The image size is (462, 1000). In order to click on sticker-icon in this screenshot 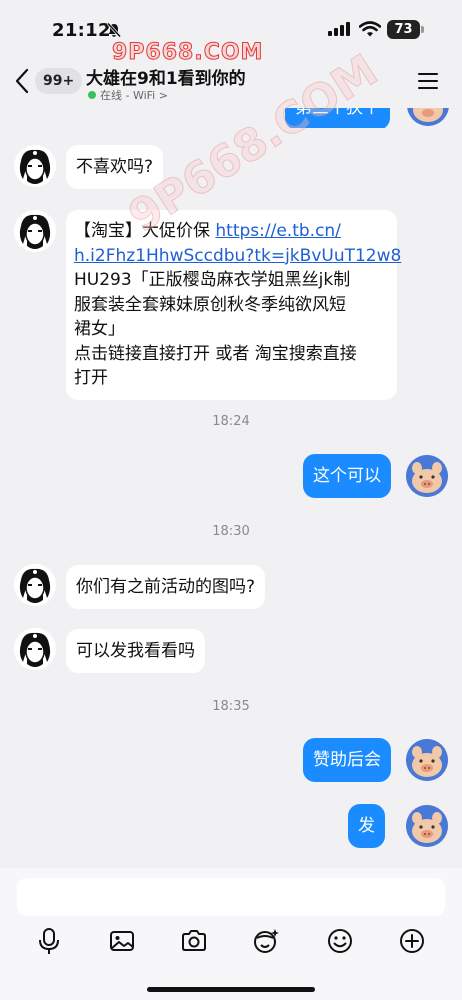, I will do `click(266, 941)`.